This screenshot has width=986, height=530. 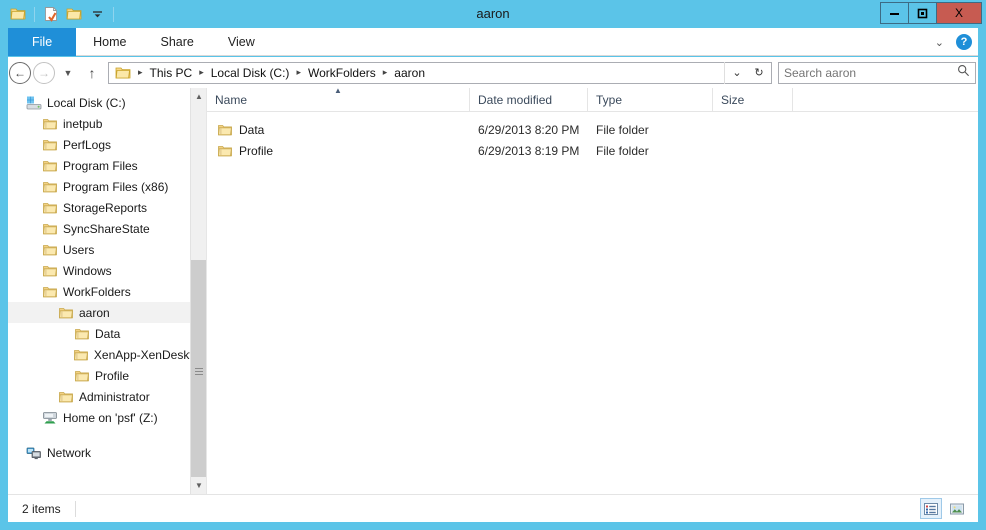 What do you see at coordinates (338, 99) in the screenshot?
I see `column-header-name: ▲ Name` at bounding box center [338, 99].